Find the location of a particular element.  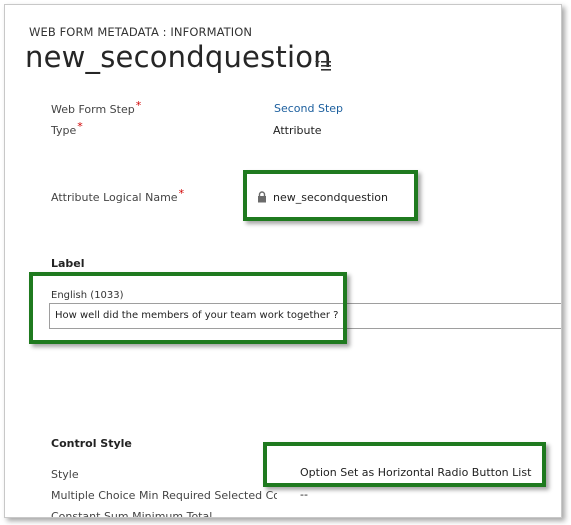

constant-sum-min-label: Constant Sum Minimum Total is located at coordinates (132, 514).